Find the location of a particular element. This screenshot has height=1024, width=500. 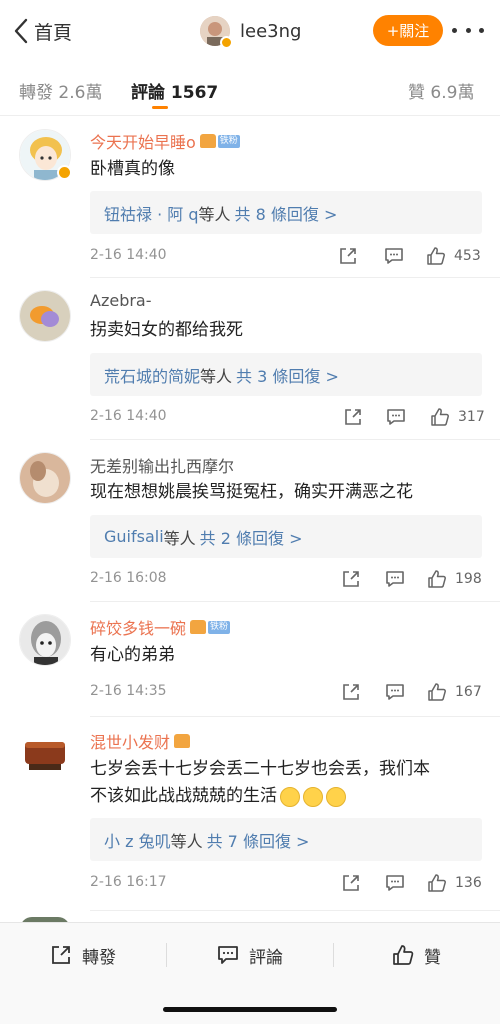

reply-preview: 钮祜禄 · 阿 q 等人 共 8 條回復 > is located at coordinates (286, 212).